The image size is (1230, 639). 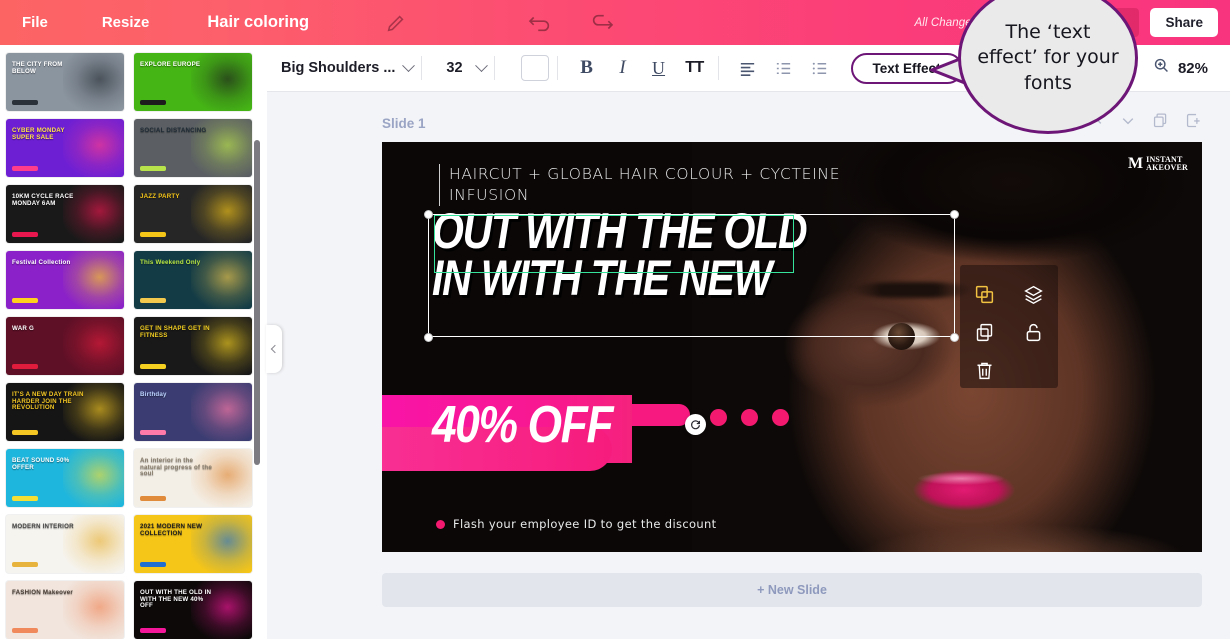 What do you see at coordinates (38, 134) in the screenshot?
I see `template-thumb-title: CYBER MONDAY SUPER SALE` at bounding box center [38, 134].